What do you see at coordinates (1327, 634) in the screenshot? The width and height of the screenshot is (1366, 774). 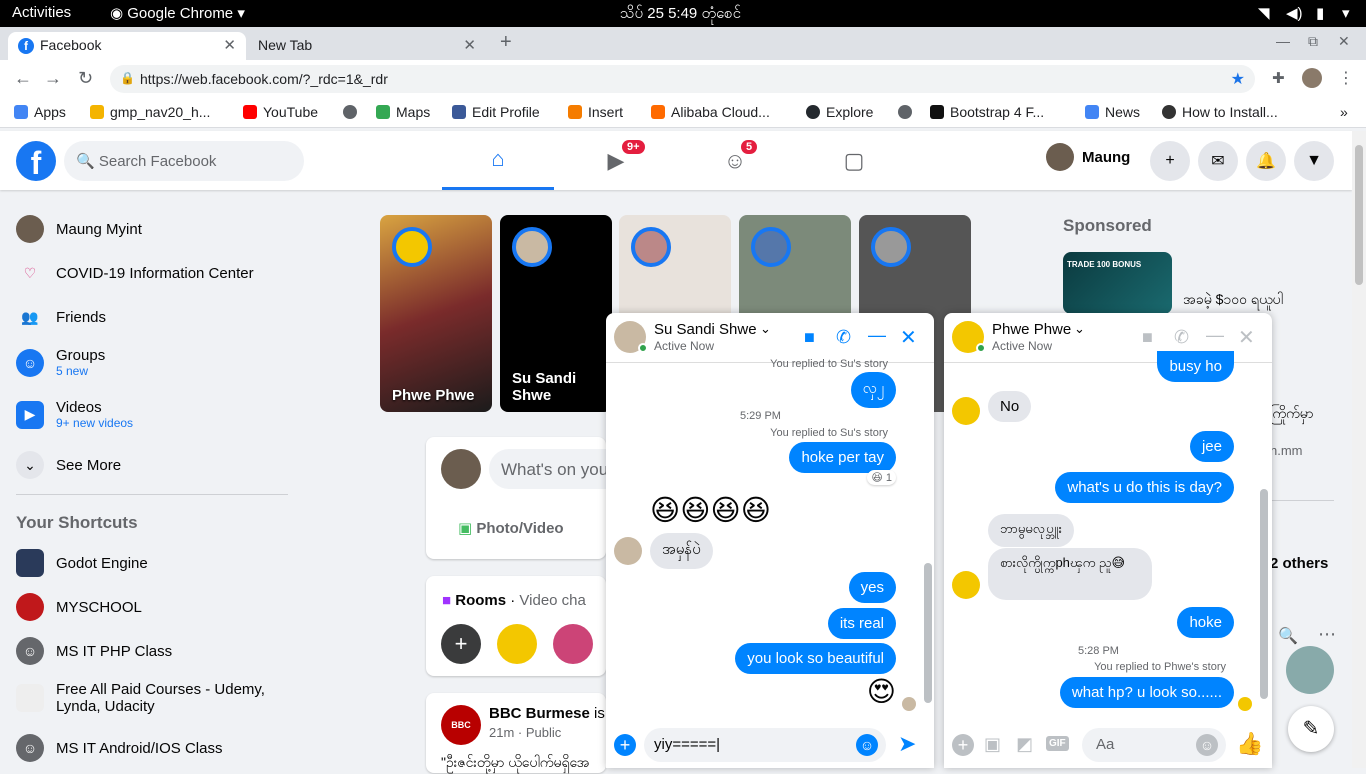 I see `more-options-icon: ⋯` at bounding box center [1327, 634].